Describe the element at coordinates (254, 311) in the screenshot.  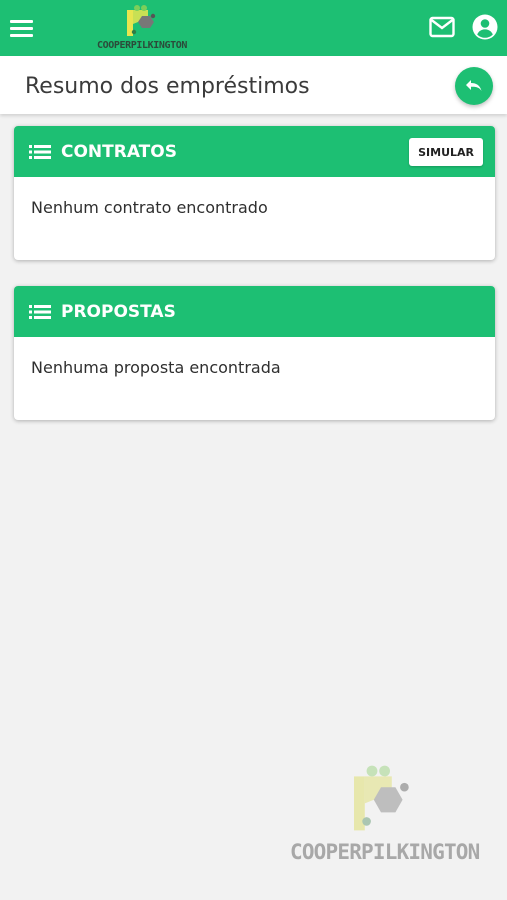
I see `propostas-card-header: PROPOSTAS` at that location.